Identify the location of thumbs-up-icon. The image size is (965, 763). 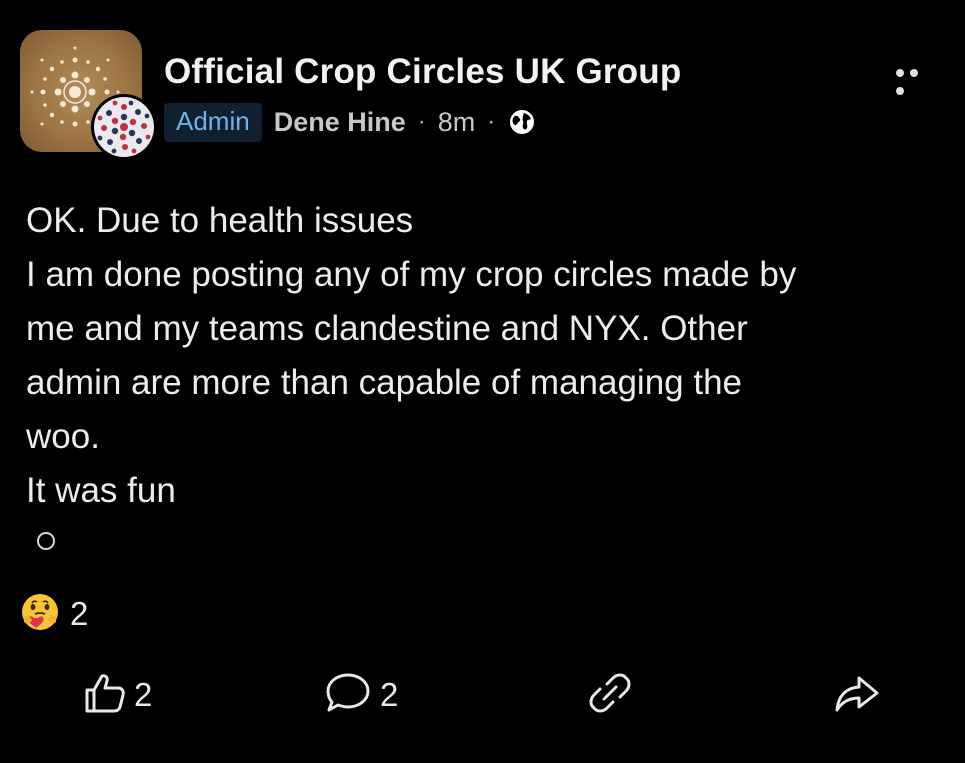
(105, 695).